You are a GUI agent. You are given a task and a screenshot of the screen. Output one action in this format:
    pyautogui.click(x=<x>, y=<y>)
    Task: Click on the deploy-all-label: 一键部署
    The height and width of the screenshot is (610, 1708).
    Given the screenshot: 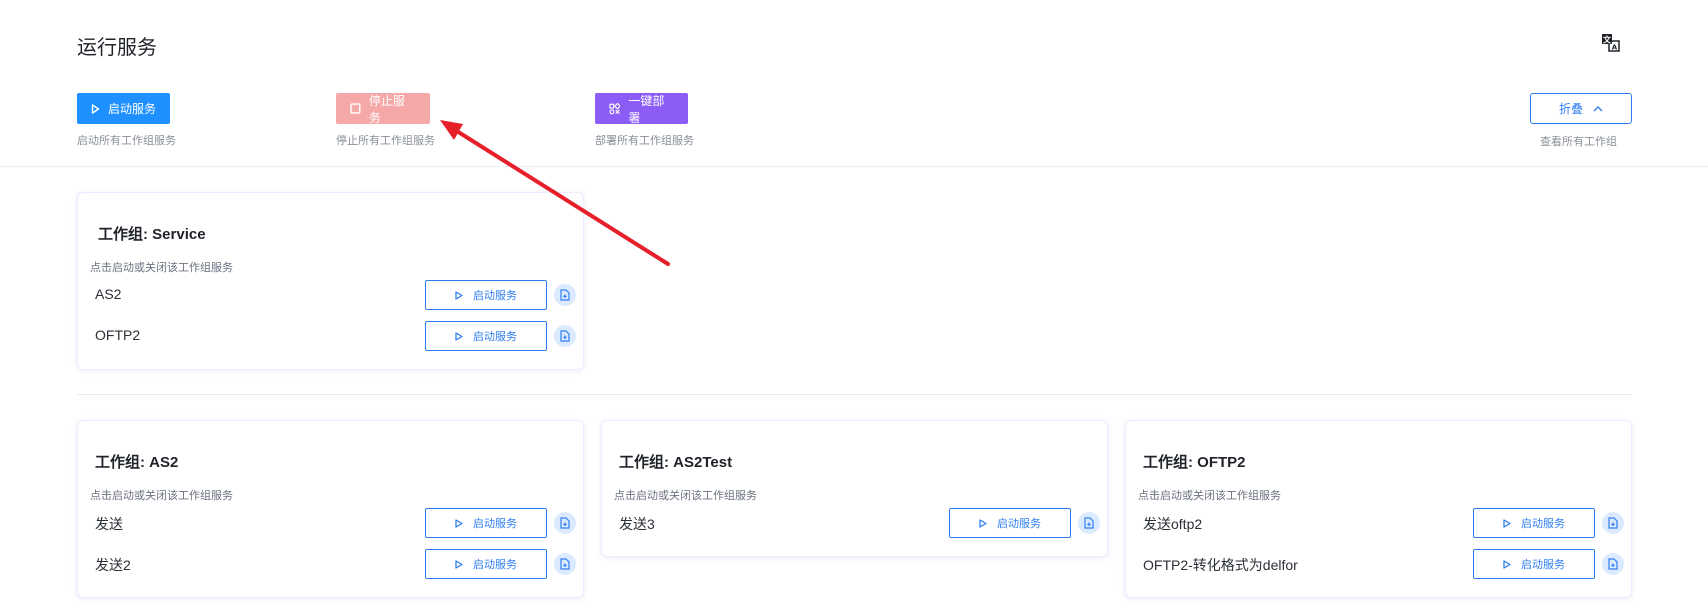 What is the action you would take?
    pyautogui.click(x=646, y=109)
    